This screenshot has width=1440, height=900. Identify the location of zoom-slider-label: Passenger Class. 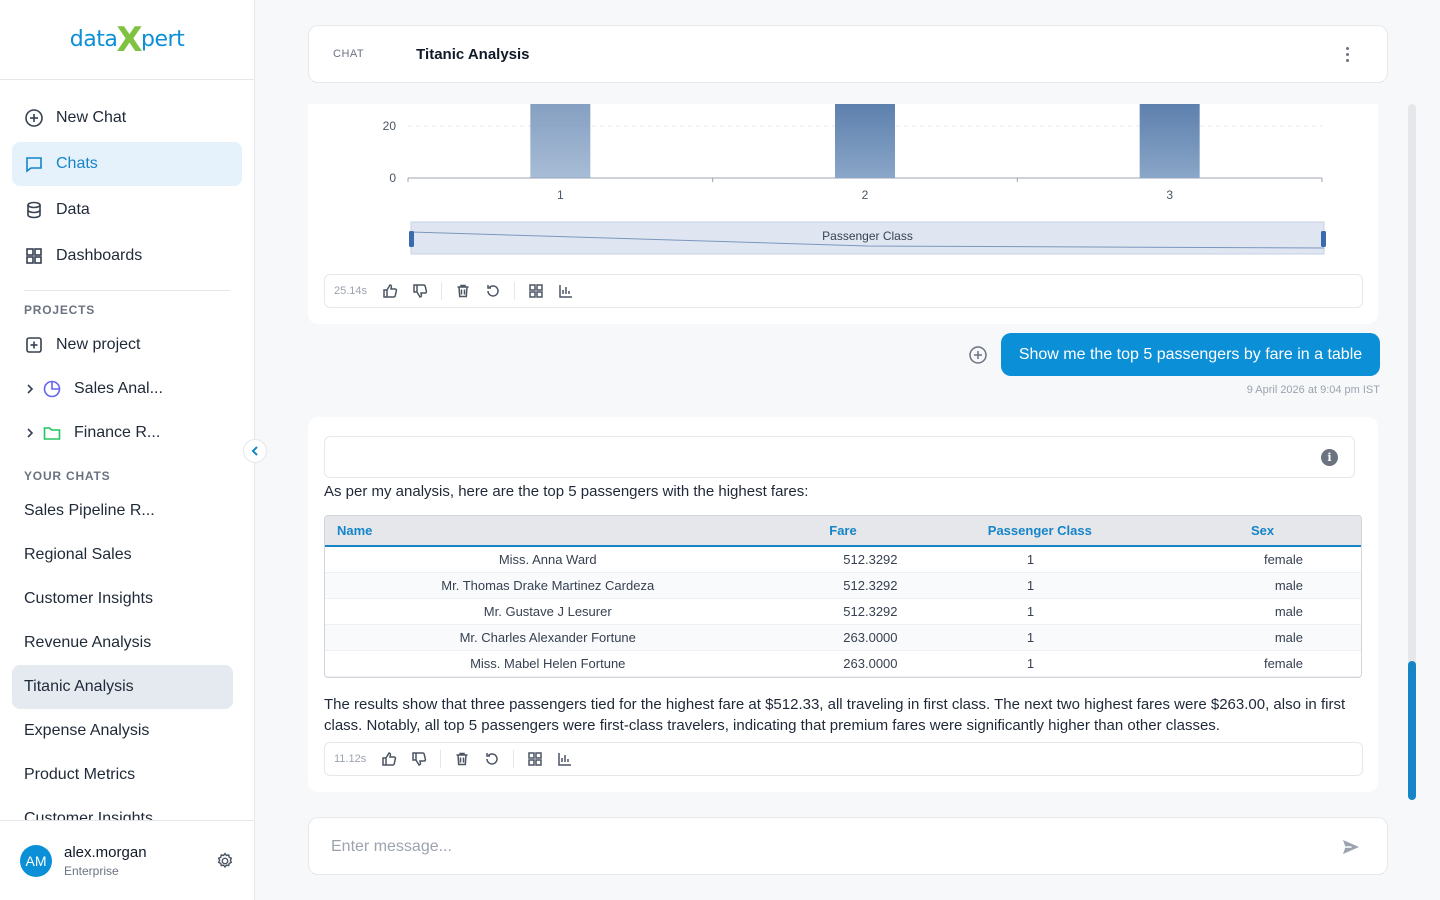
(867, 236).